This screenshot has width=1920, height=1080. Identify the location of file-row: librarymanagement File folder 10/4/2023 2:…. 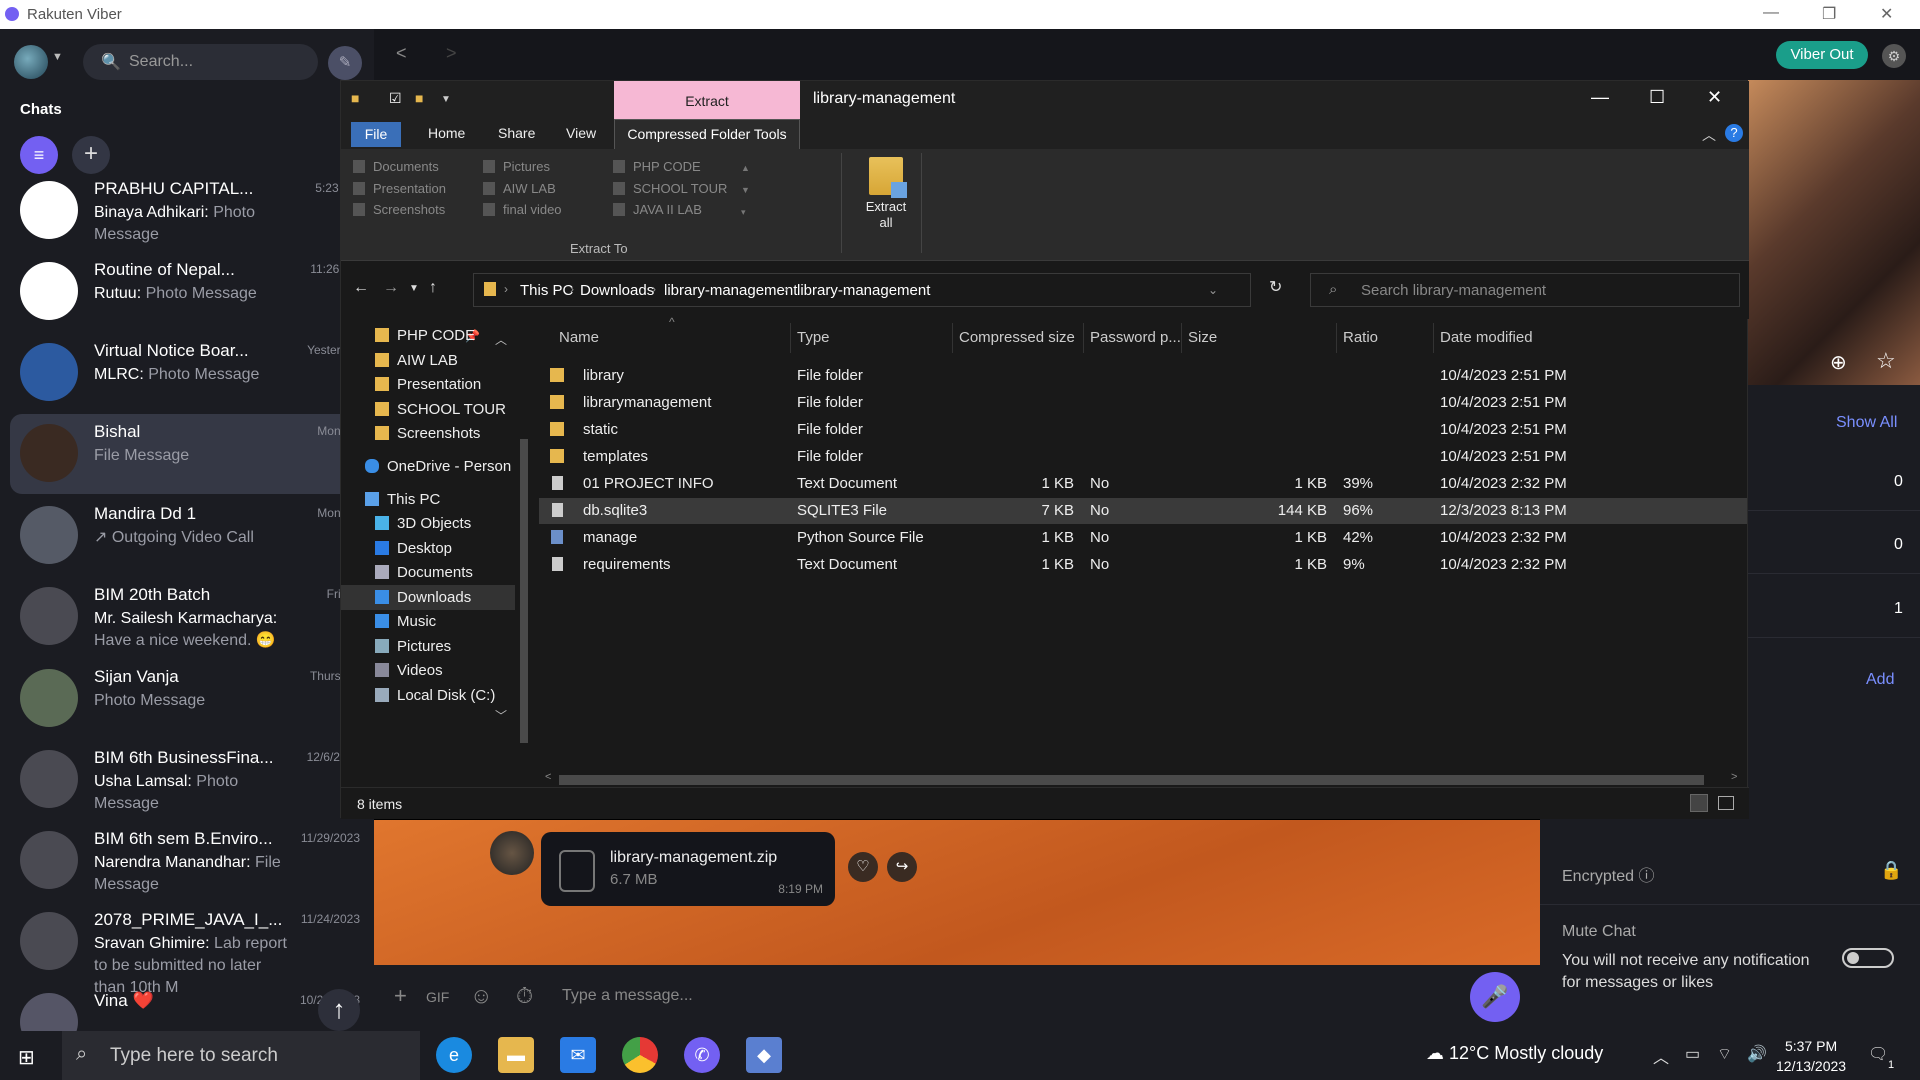
(1143, 403).